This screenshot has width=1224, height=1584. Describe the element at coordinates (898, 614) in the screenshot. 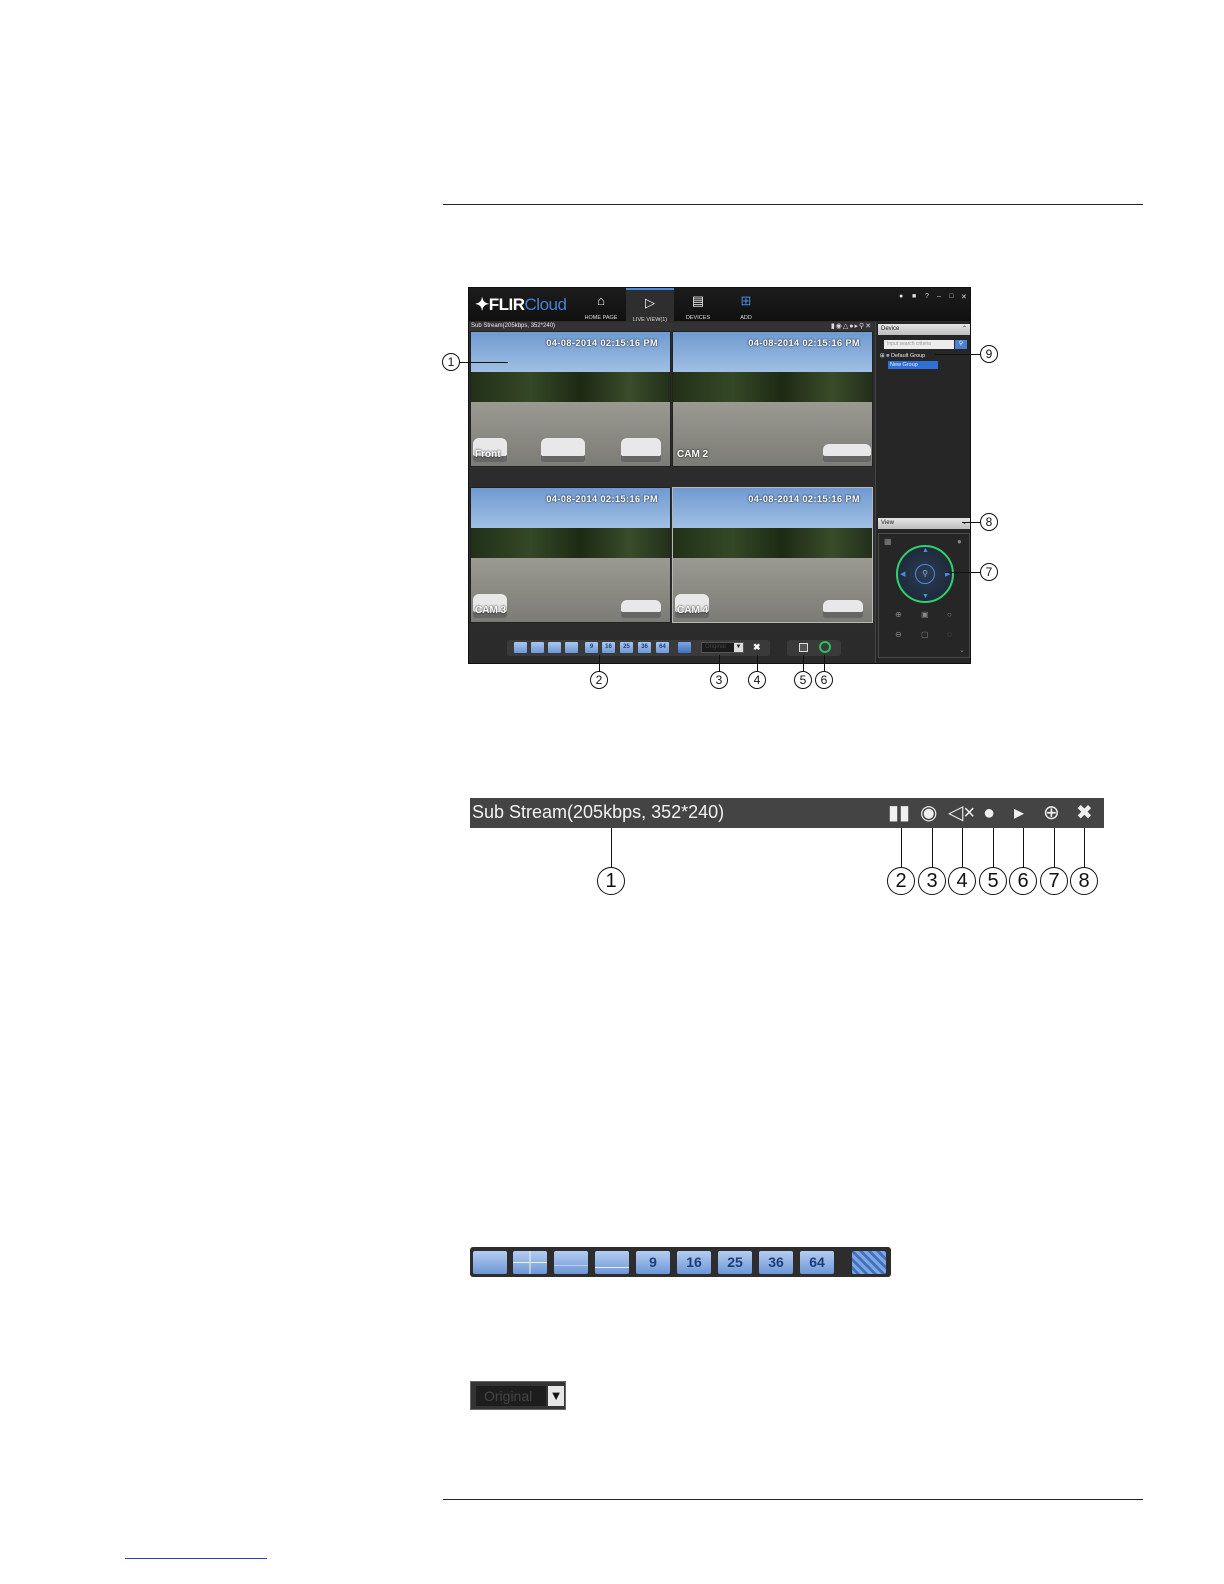

I see `zoom-in-icon: ⊕` at that location.